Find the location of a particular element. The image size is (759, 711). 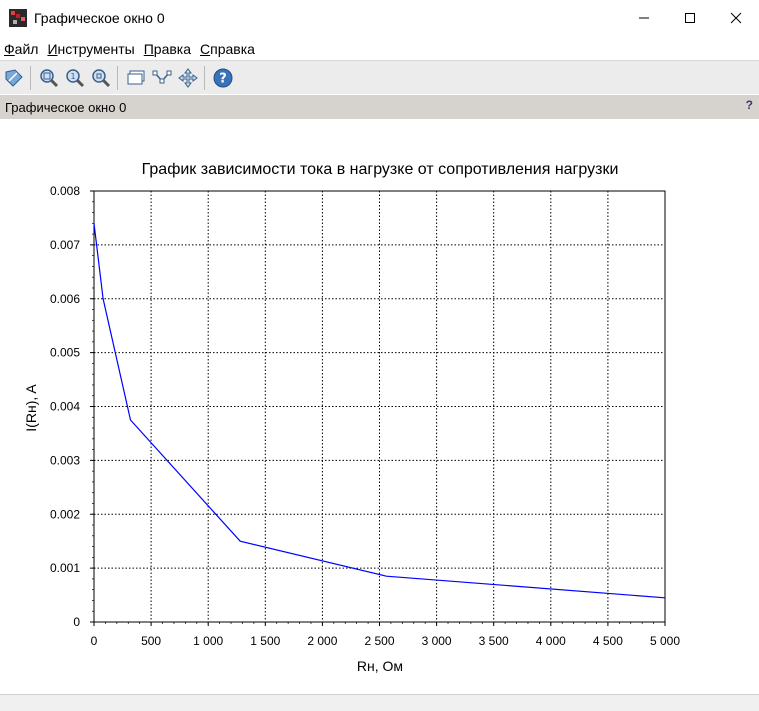

zoom-area-button is located at coordinates (49, 78).